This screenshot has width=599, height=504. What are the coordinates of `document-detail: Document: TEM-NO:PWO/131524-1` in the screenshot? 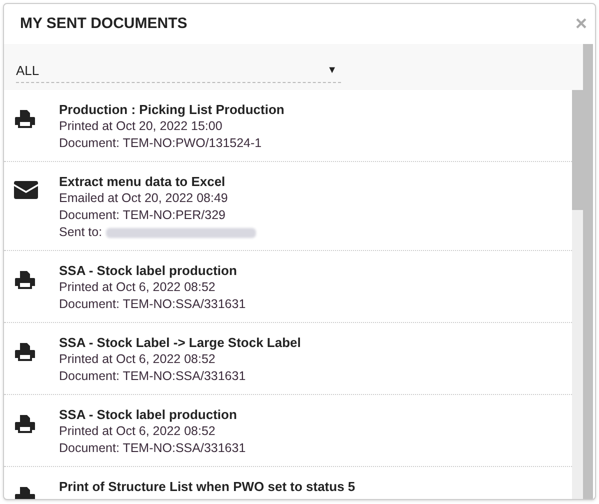 It's located at (161, 143).